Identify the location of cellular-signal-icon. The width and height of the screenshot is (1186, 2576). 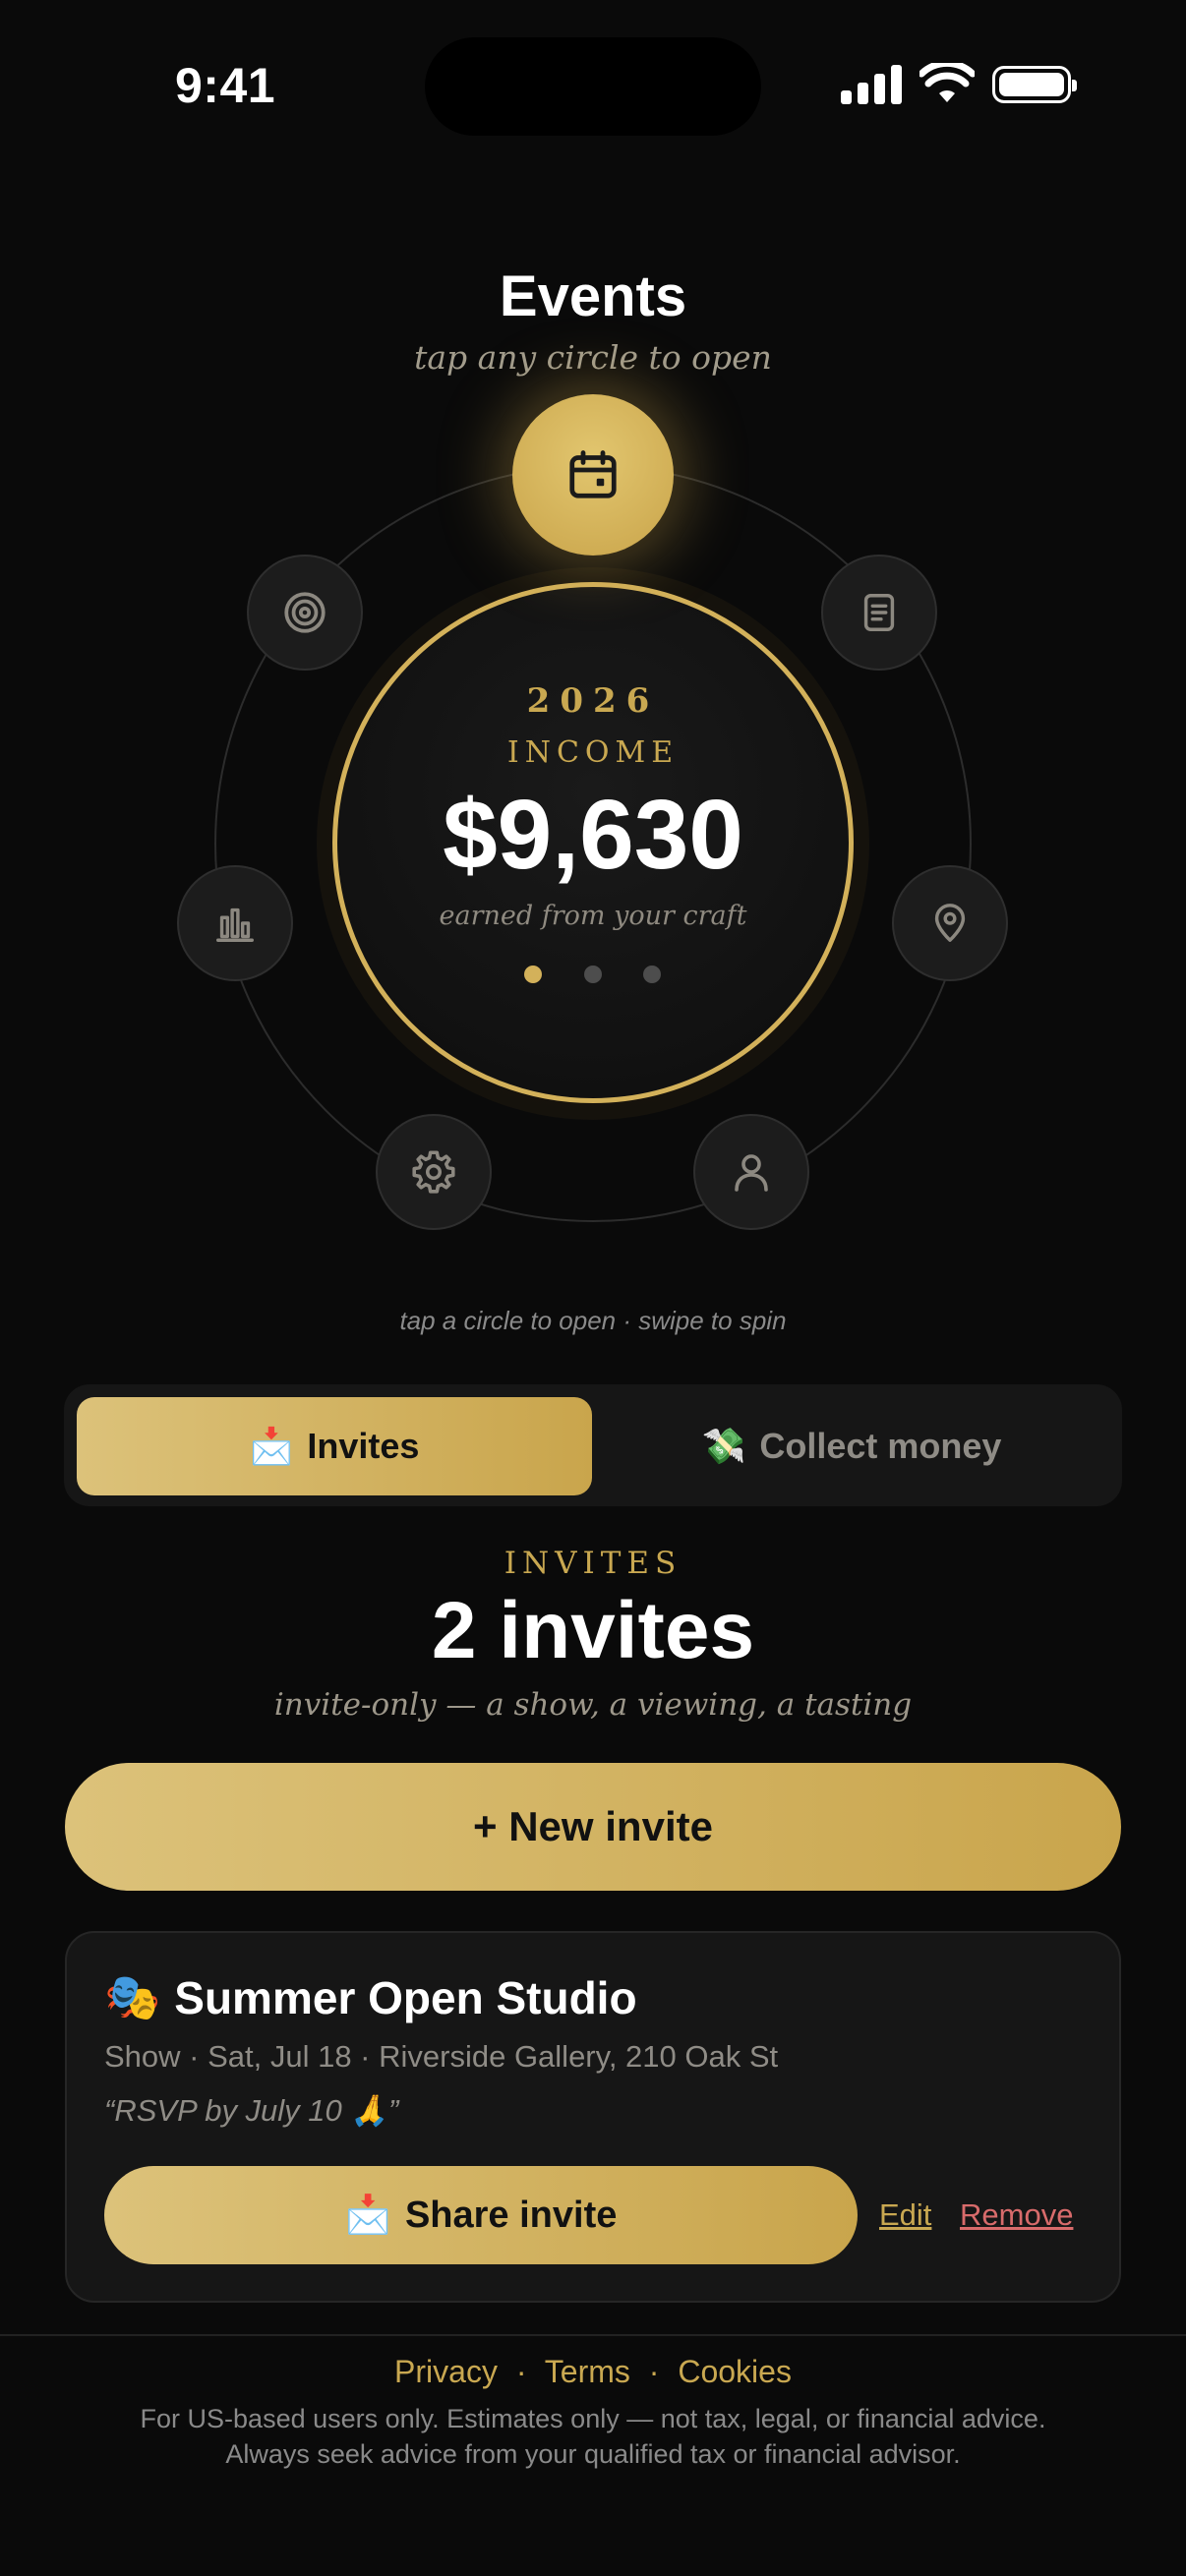
(871, 84).